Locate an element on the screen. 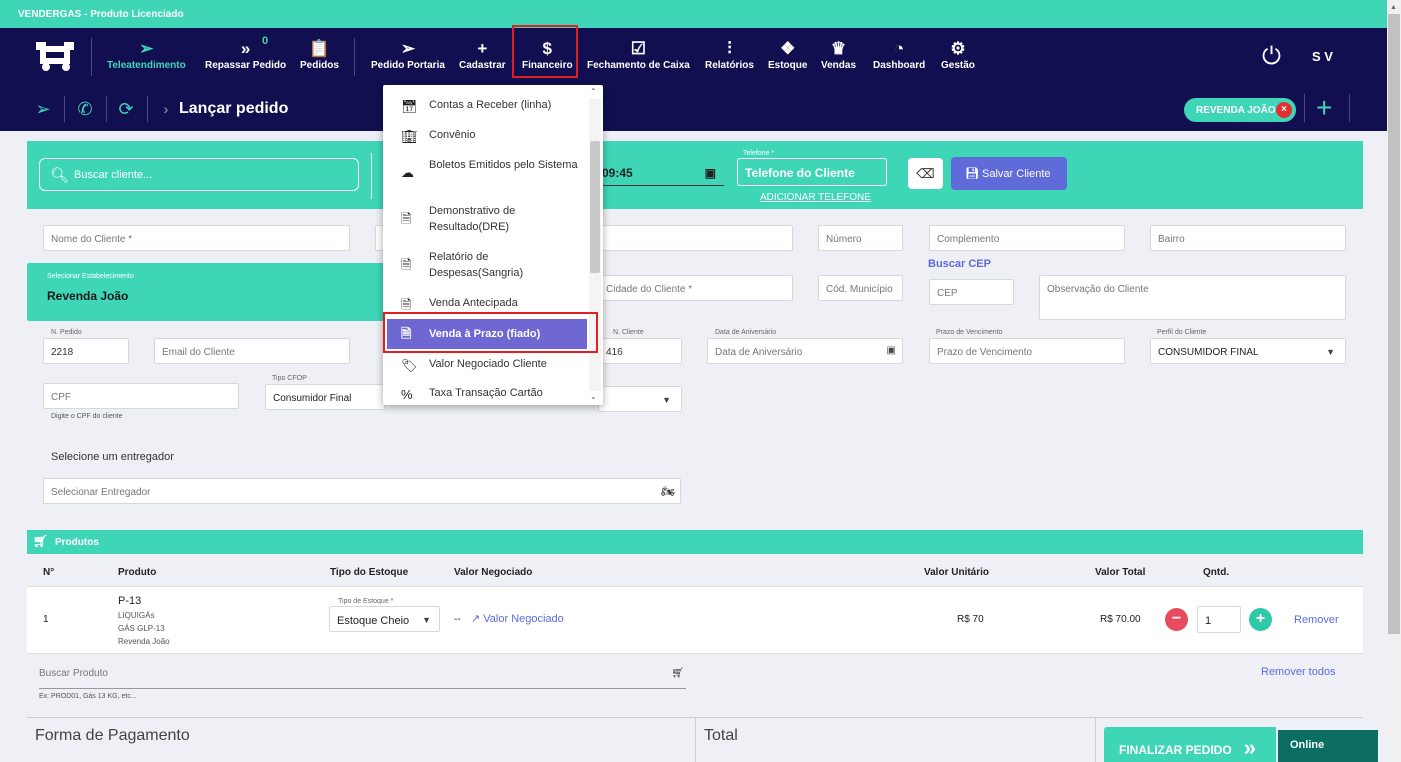 The image size is (1401, 762). client-number-field: 416 is located at coordinates (640, 351).